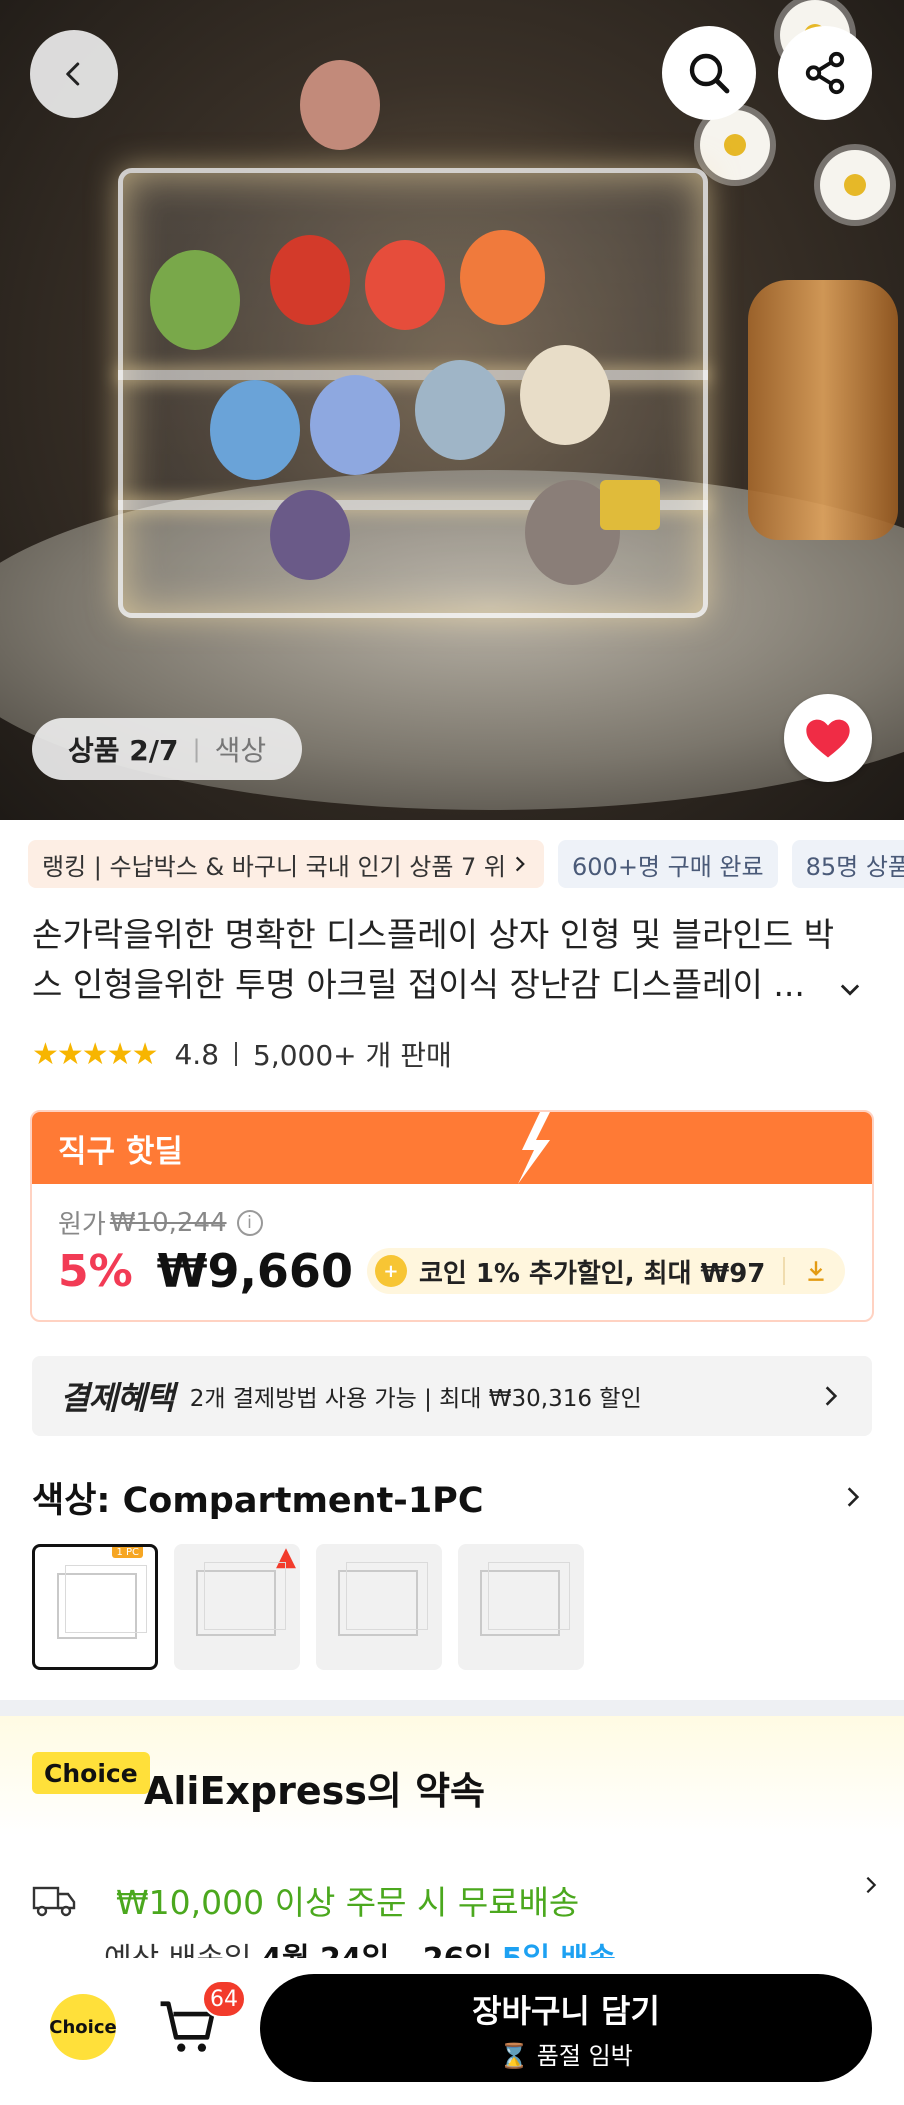  I want to click on hourglass-icon: ⌛, so click(514, 2055).